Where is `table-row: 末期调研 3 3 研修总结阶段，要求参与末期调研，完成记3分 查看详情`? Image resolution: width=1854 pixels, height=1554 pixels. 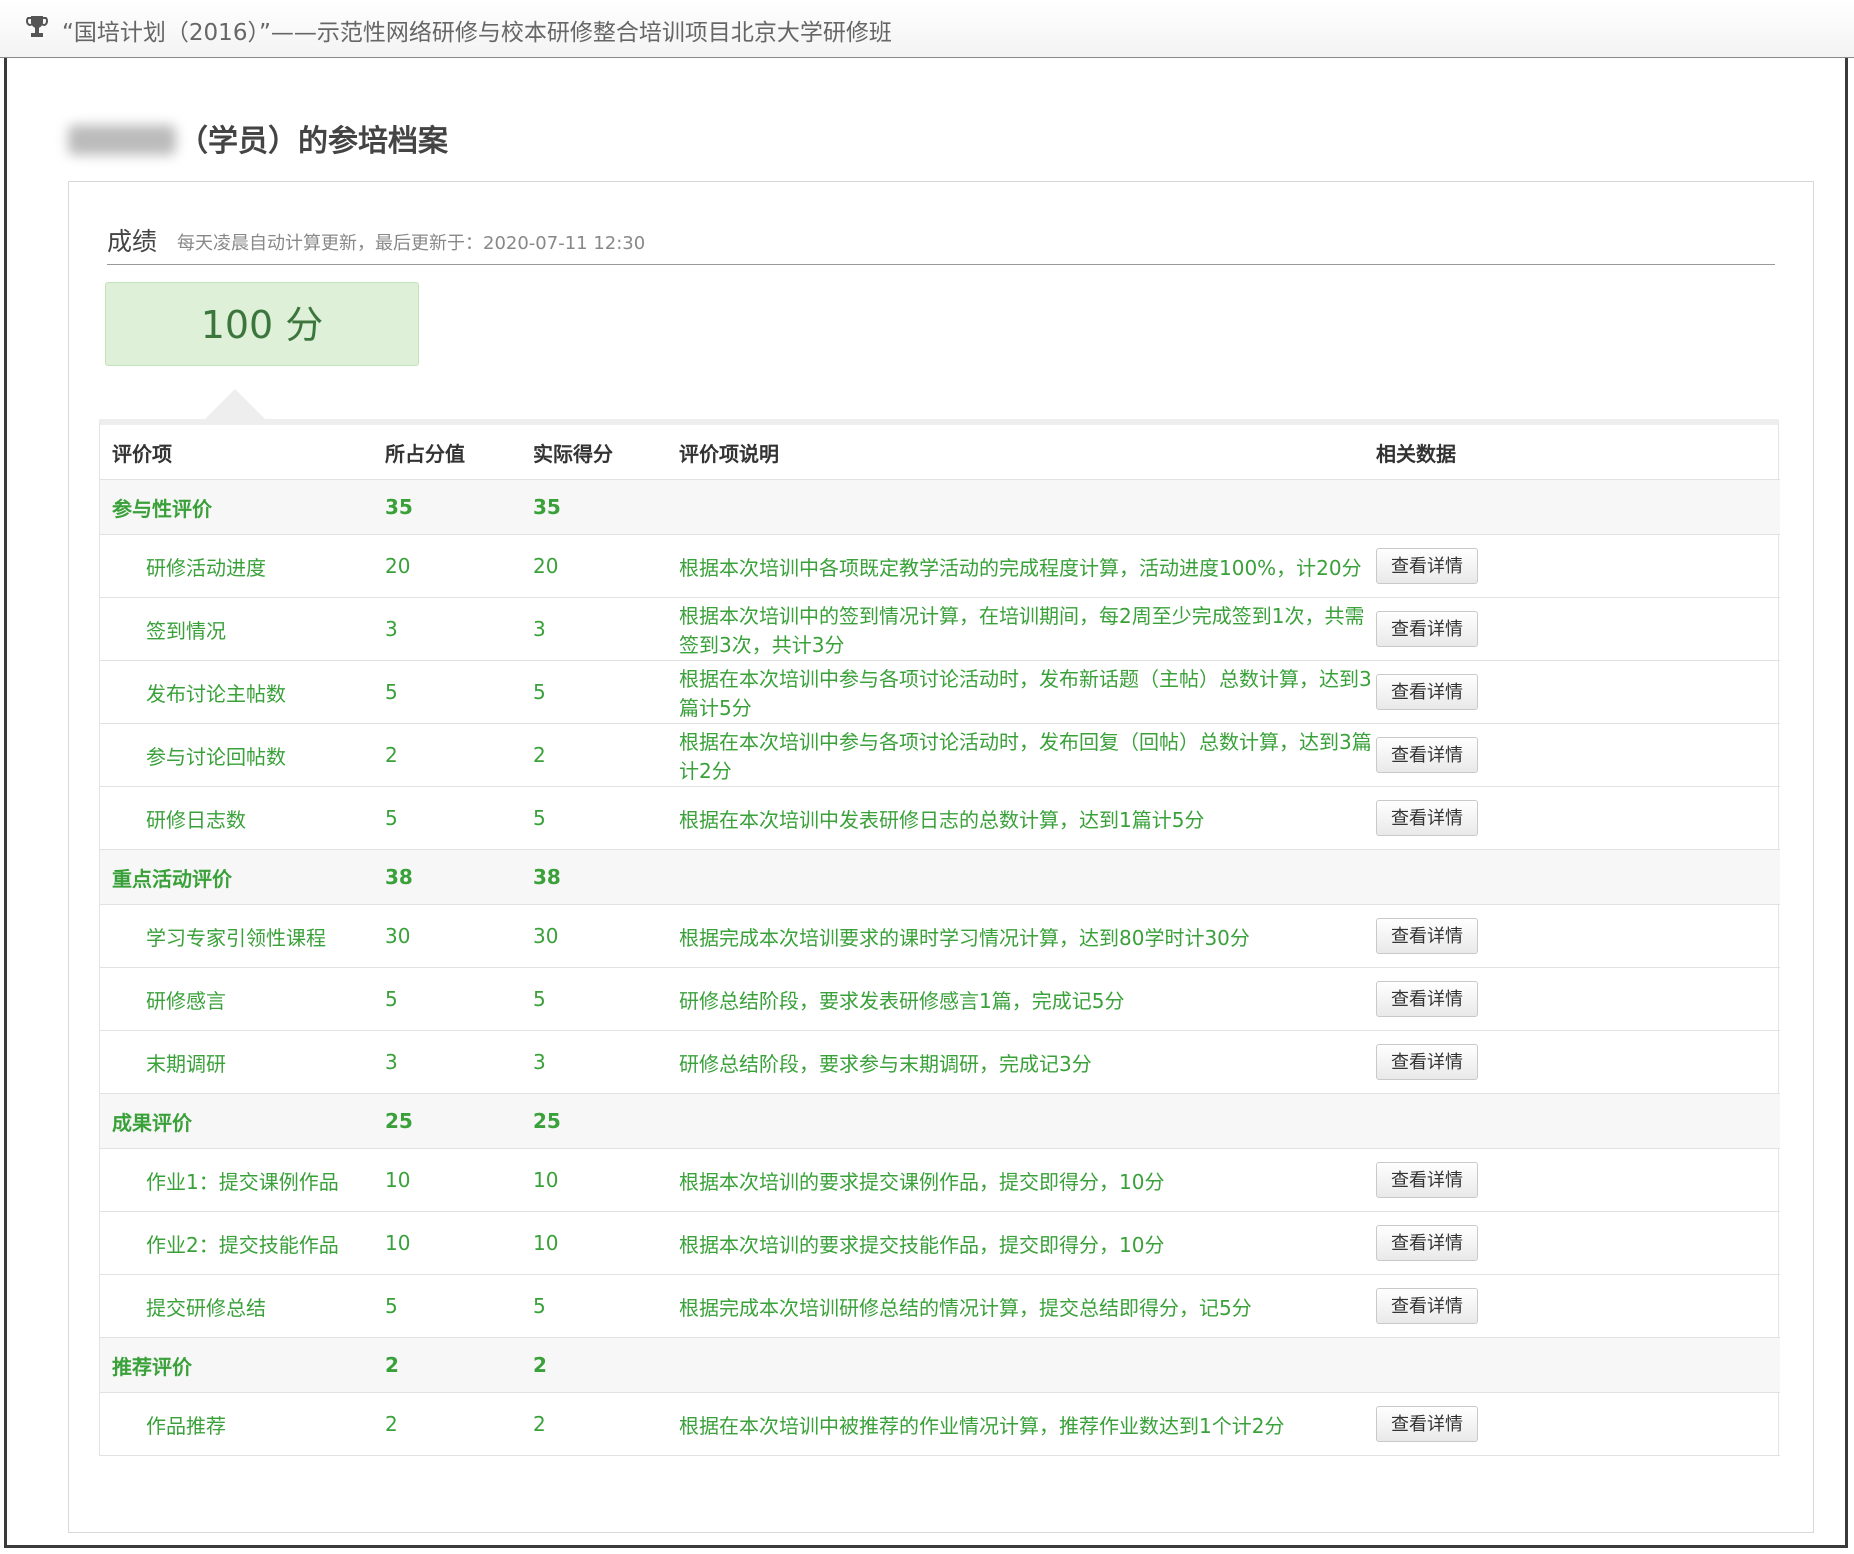
table-row: 末期调研 3 3 研修总结阶段，要求参与末期调研，完成记3分 查看详情 is located at coordinates (940, 1062).